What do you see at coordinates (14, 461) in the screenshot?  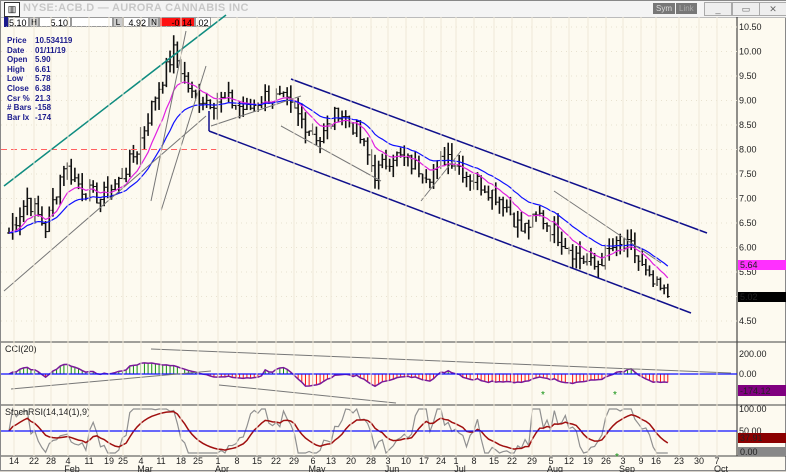 I see `date-tick: 14` at bounding box center [14, 461].